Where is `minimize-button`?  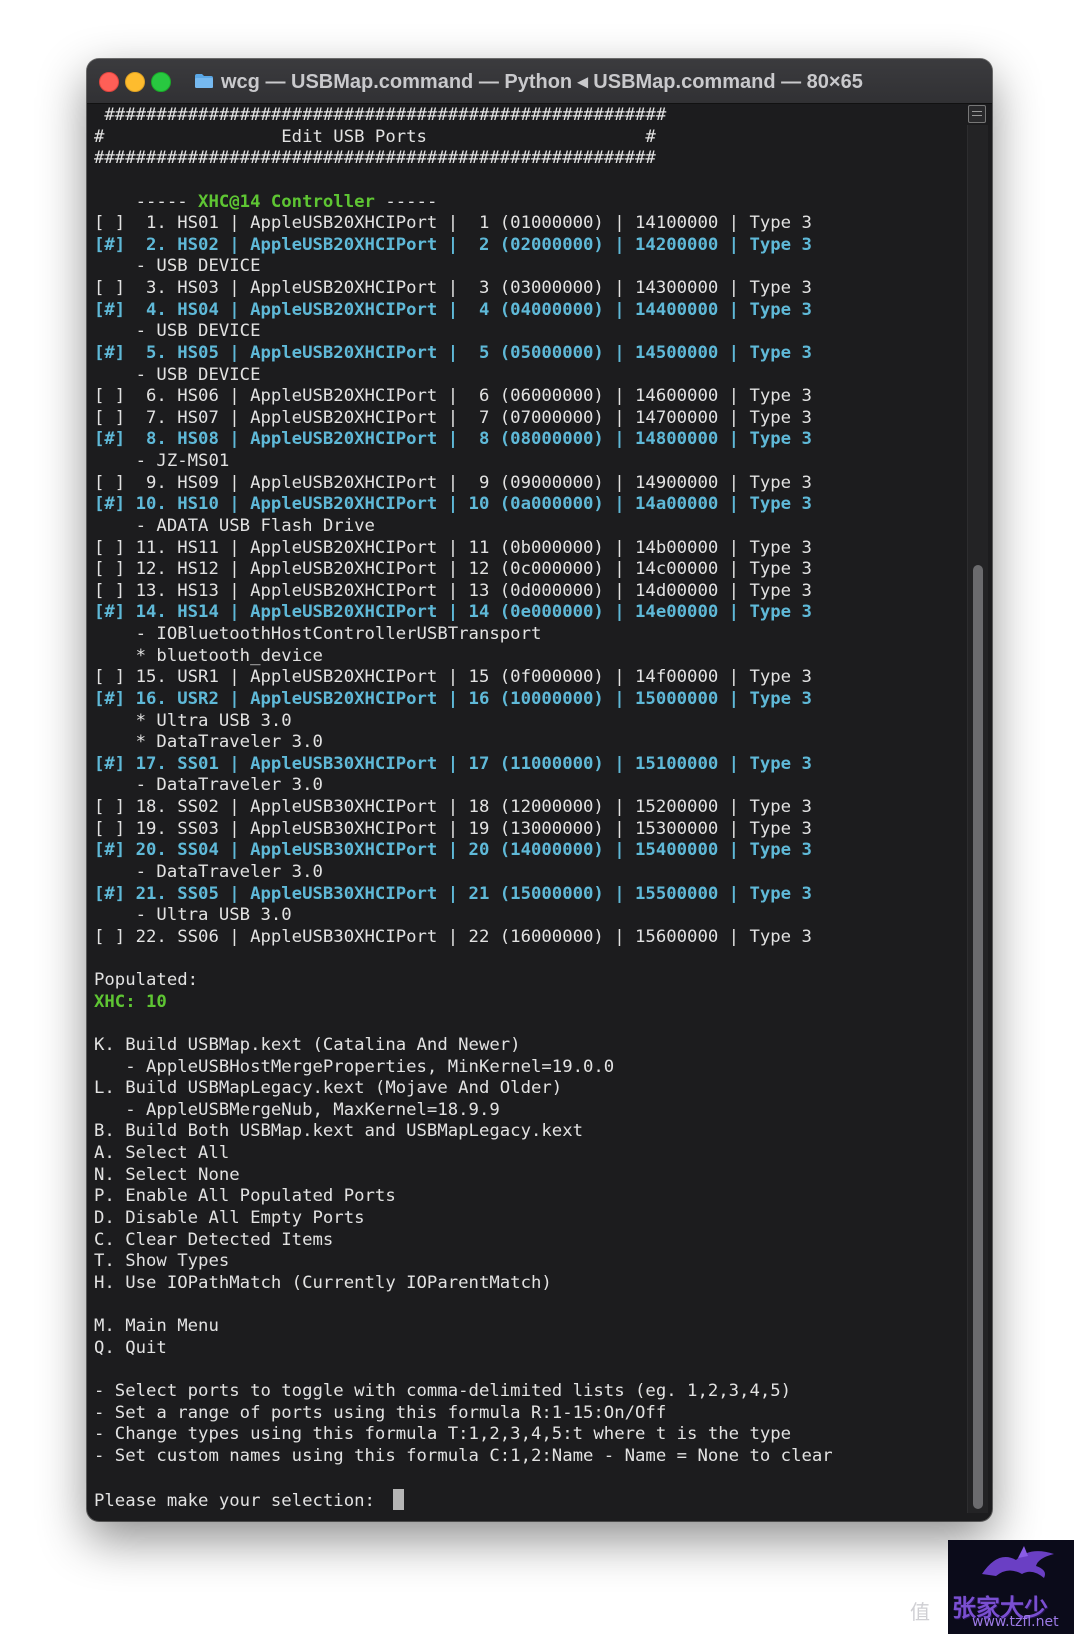
minimize-button is located at coordinates (135, 82).